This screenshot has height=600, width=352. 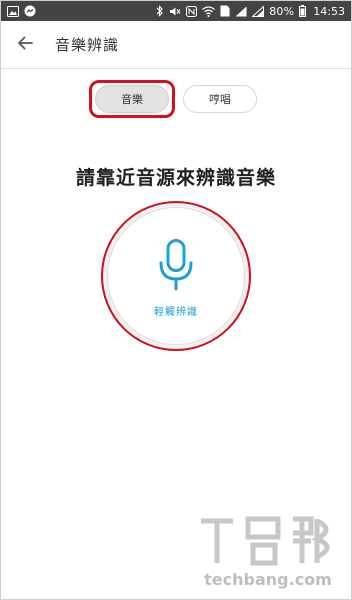 What do you see at coordinates (21, 11) in the screenshot?
I see `status-bar-left` at bounding box center [21, 11].